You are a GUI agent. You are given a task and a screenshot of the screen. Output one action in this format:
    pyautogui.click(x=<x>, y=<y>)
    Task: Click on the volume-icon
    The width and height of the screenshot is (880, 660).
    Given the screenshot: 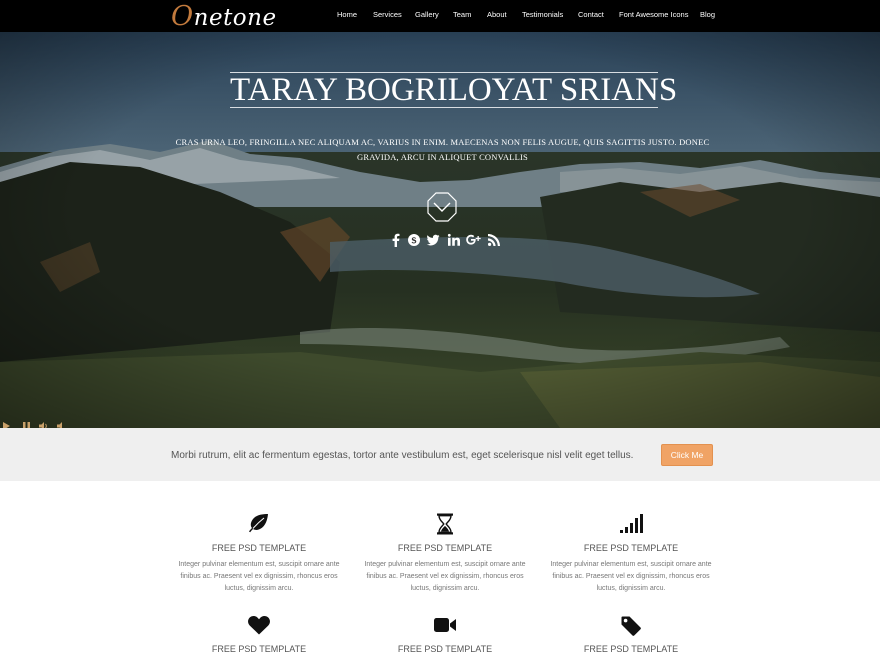 What is the action you would take?
    pyautogui.click(x=43, y=423)
    